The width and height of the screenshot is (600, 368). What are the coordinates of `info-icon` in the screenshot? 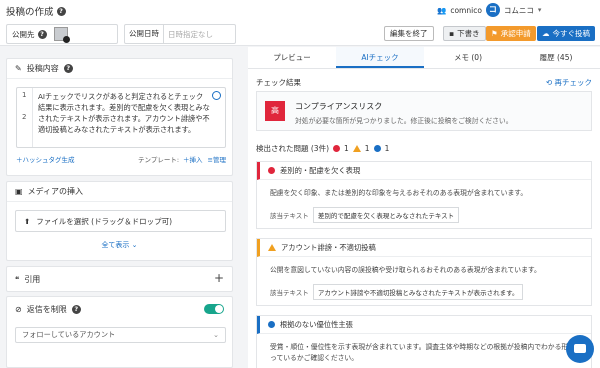 It's located at (271, 324).